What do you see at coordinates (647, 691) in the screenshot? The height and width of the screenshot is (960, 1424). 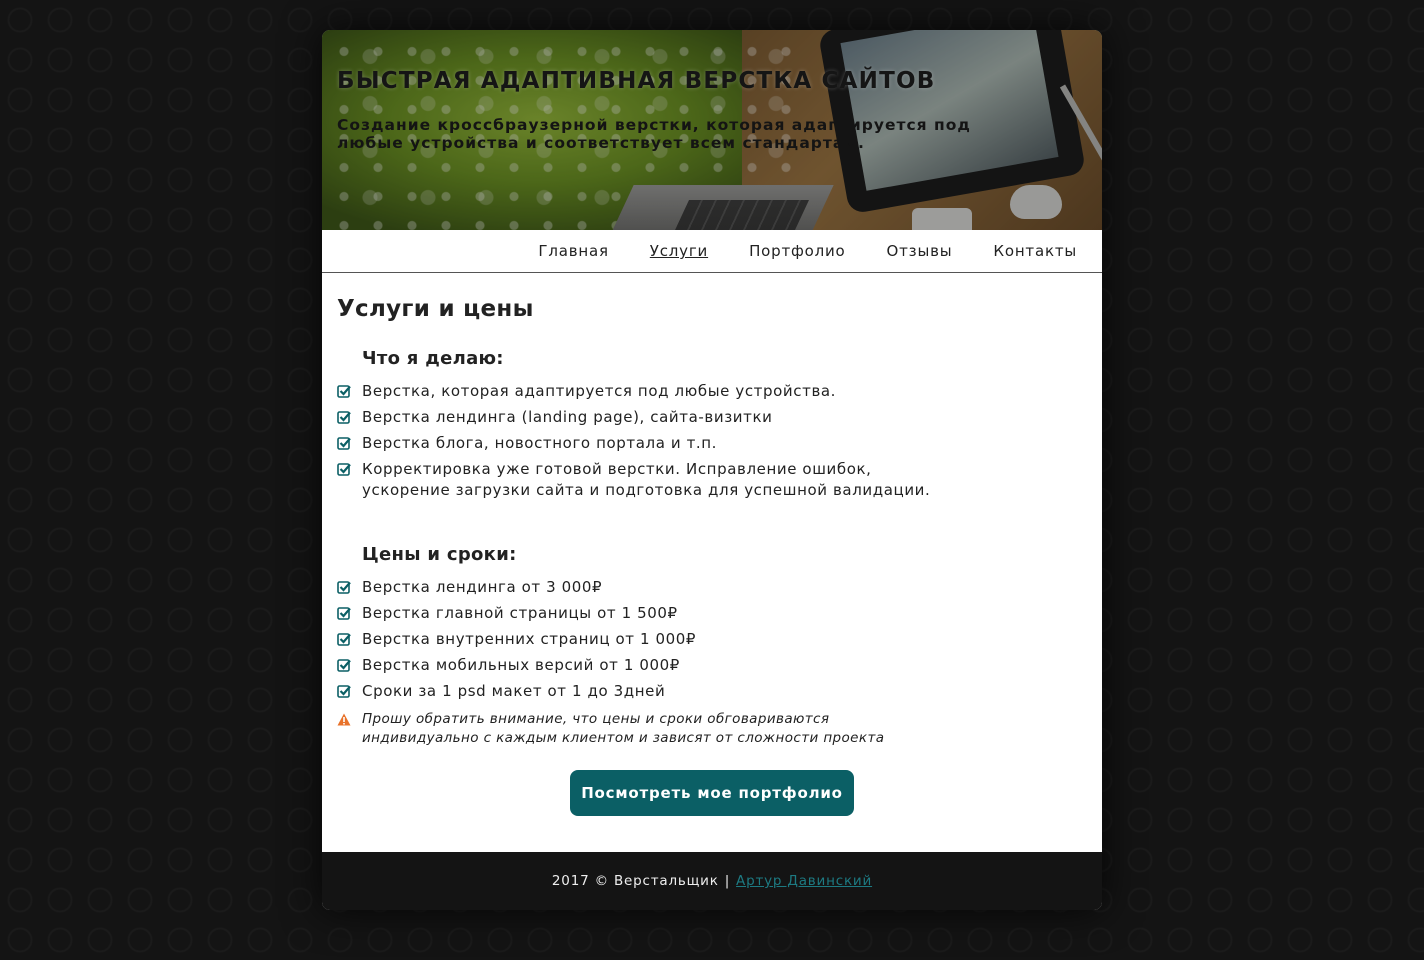 I see `list-item: Сроки за 1 psd макет от 1 до 3дней` at bounding box center [647, 691].